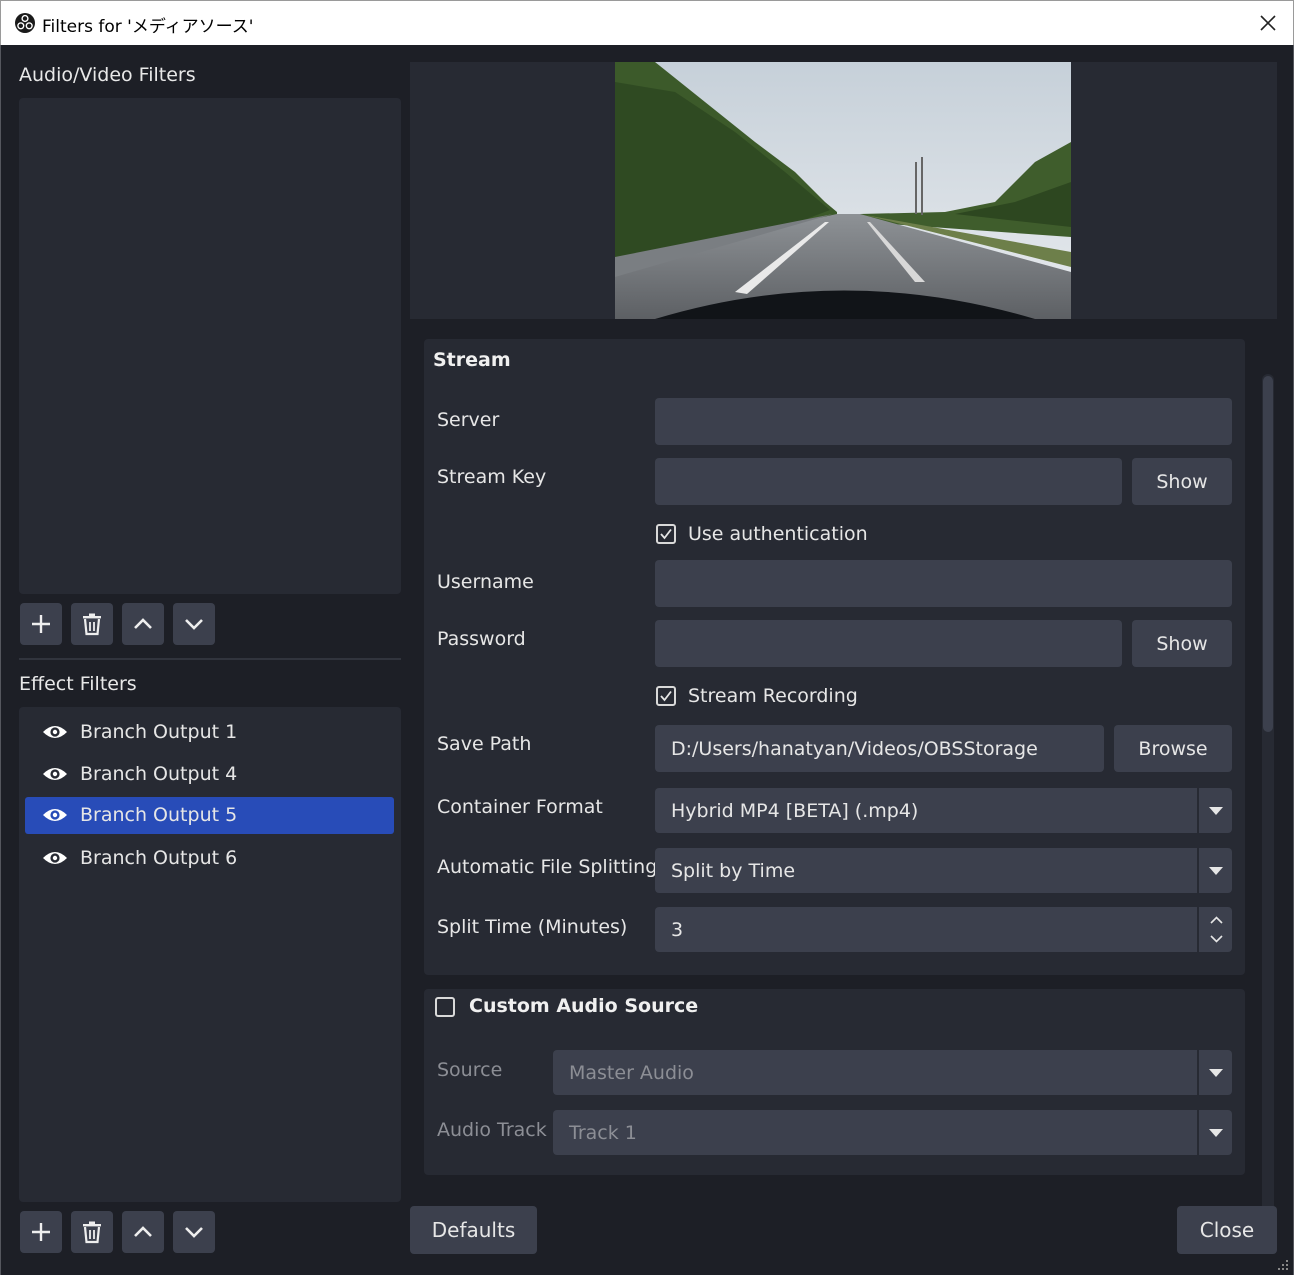  Describe the element at coordinates (481, 639) in the screenshot. I see `password-label: Password` at that location.